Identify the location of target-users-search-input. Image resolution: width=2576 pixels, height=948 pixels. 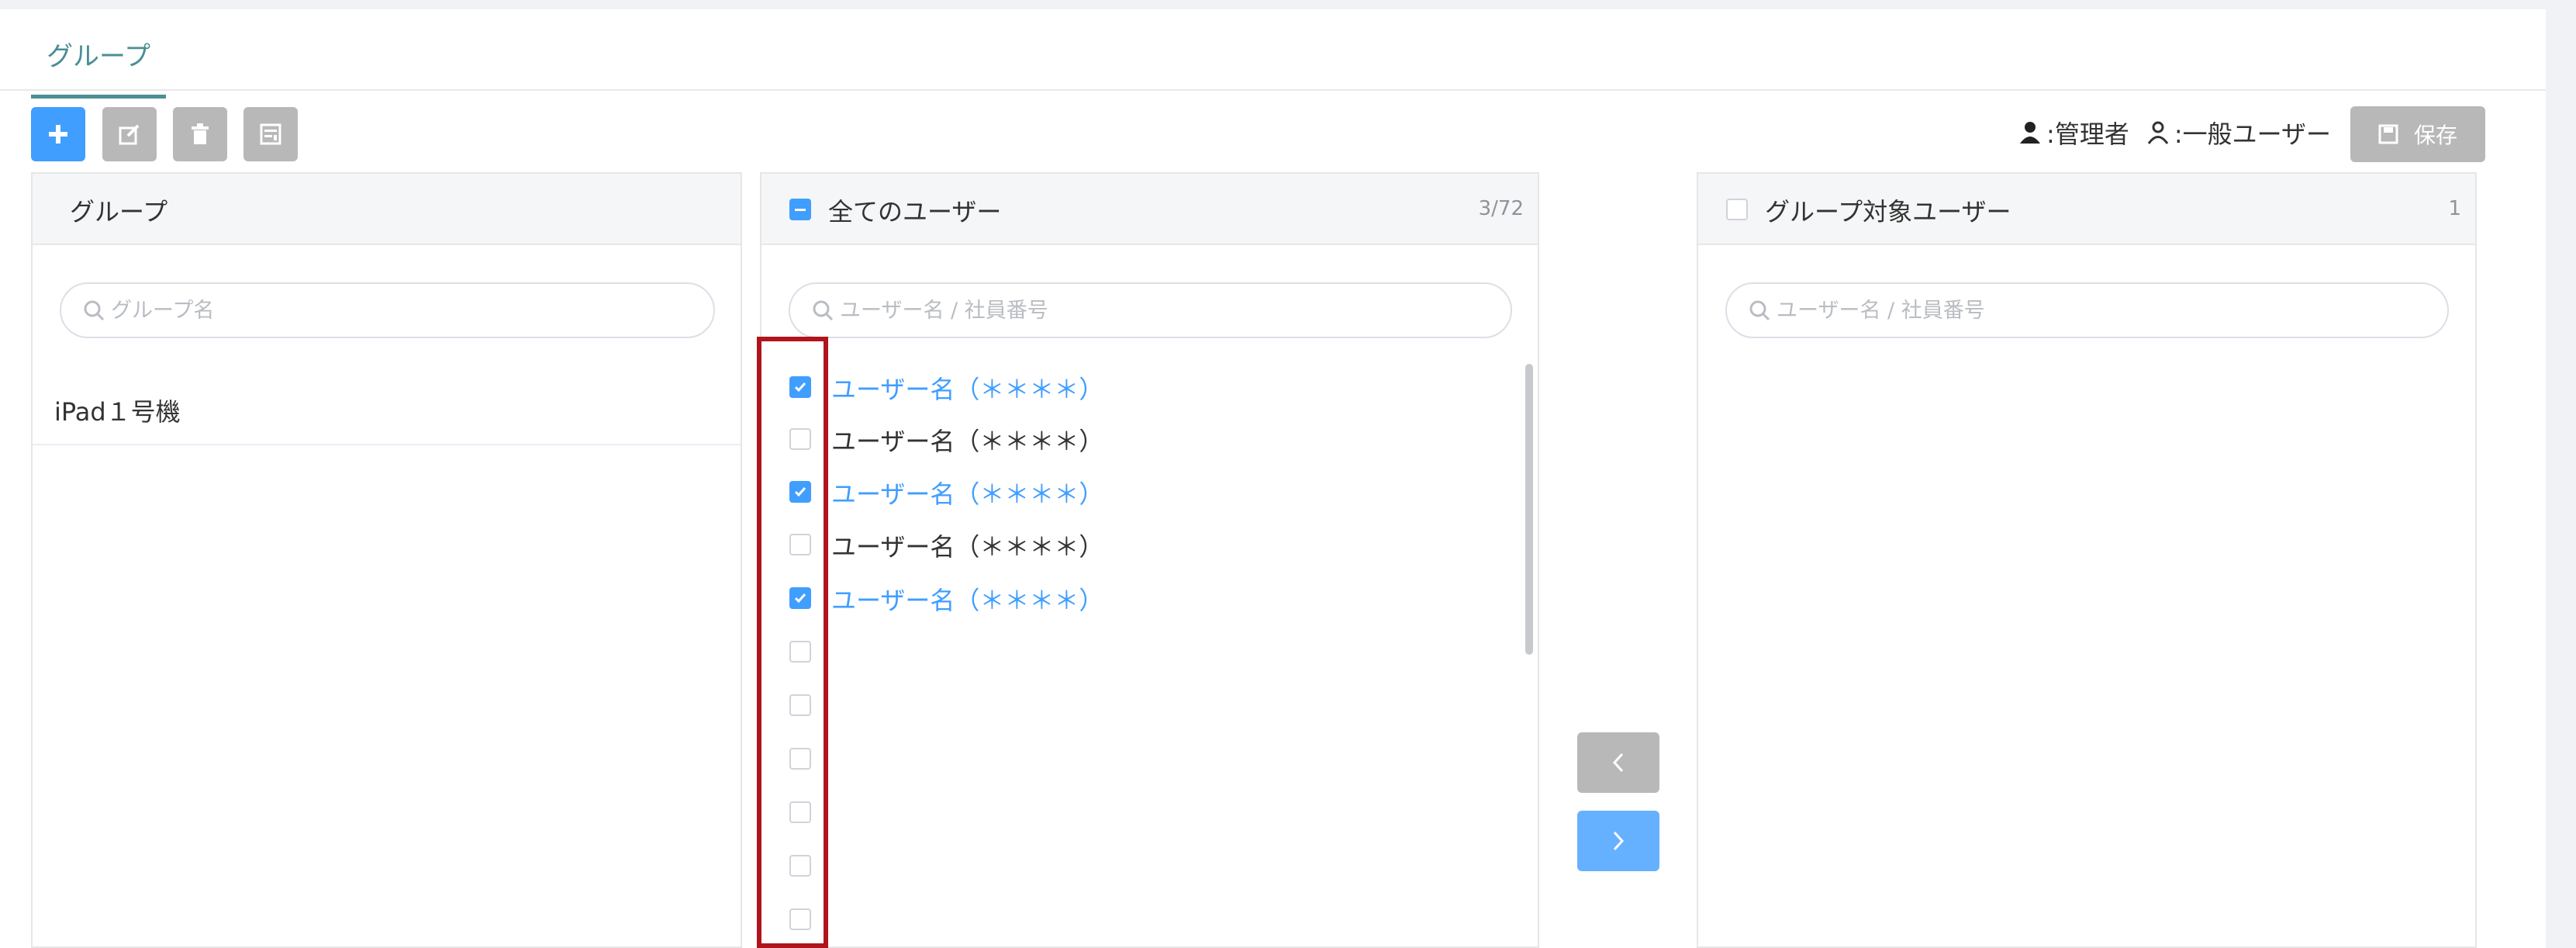
(2073, 310).